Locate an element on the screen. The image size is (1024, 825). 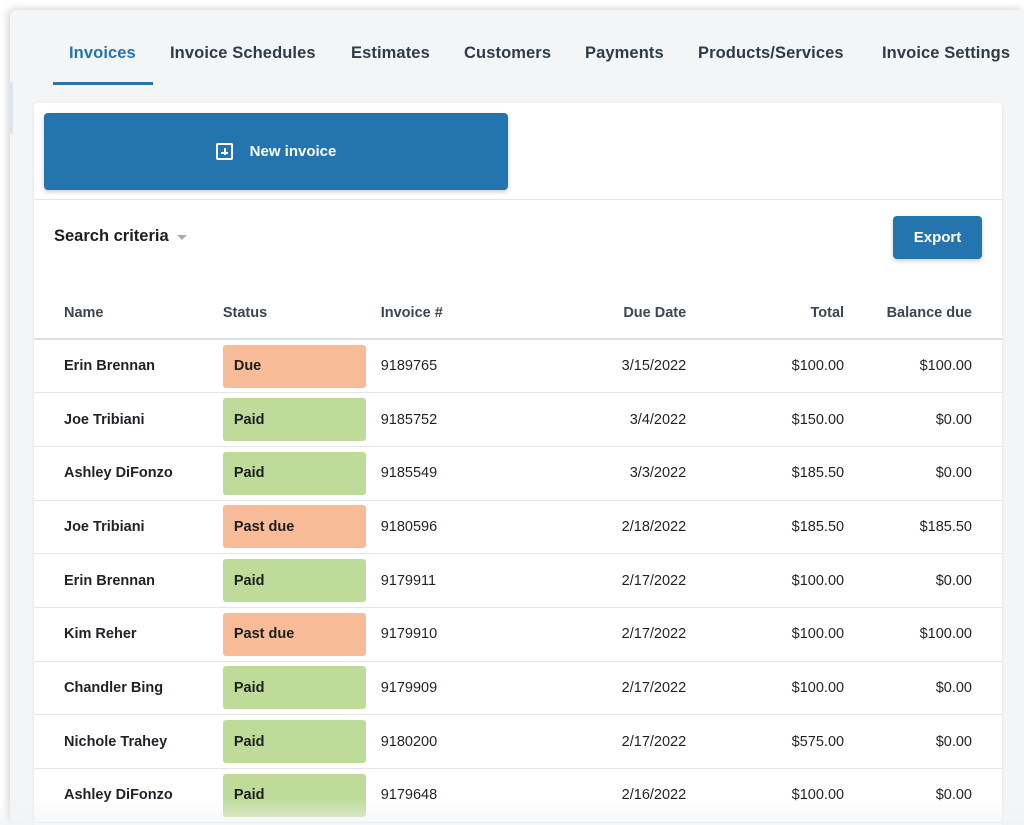
column-header-invoice: Invoice # is located at coordinates (450, 313).